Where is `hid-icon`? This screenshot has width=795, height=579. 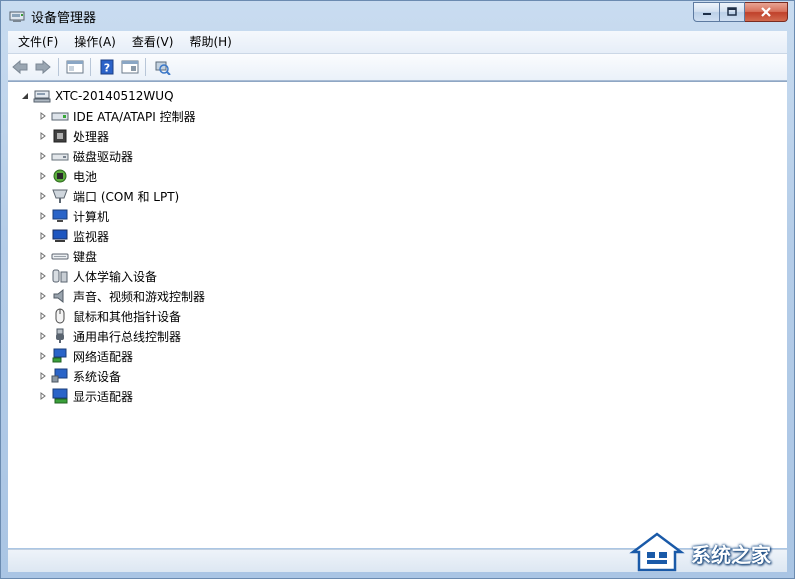
hid-icon is located at coordinates (60, 276).